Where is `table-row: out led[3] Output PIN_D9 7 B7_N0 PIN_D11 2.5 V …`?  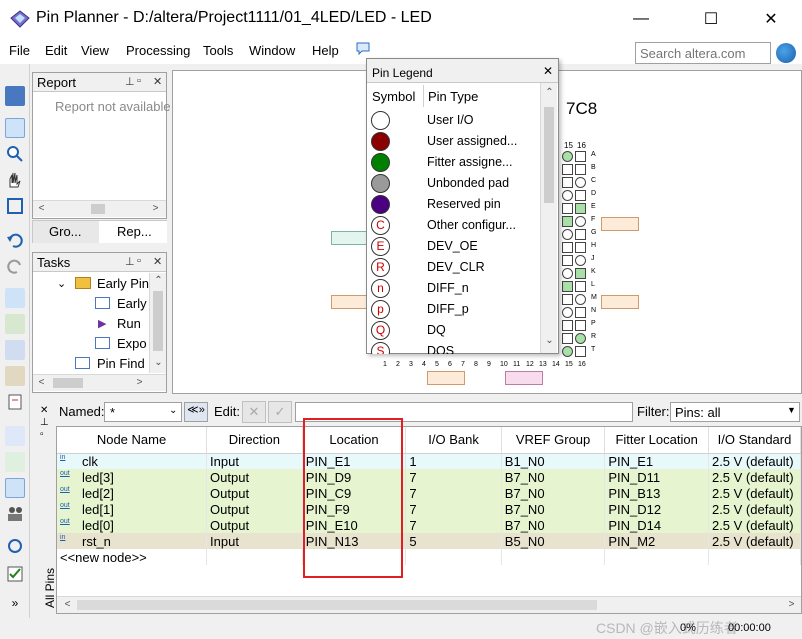 table-row: out led[3] Output PIN_D9 7 B7_N0 PIN_D11 2.5 V … is located at coordinates (429, 477).